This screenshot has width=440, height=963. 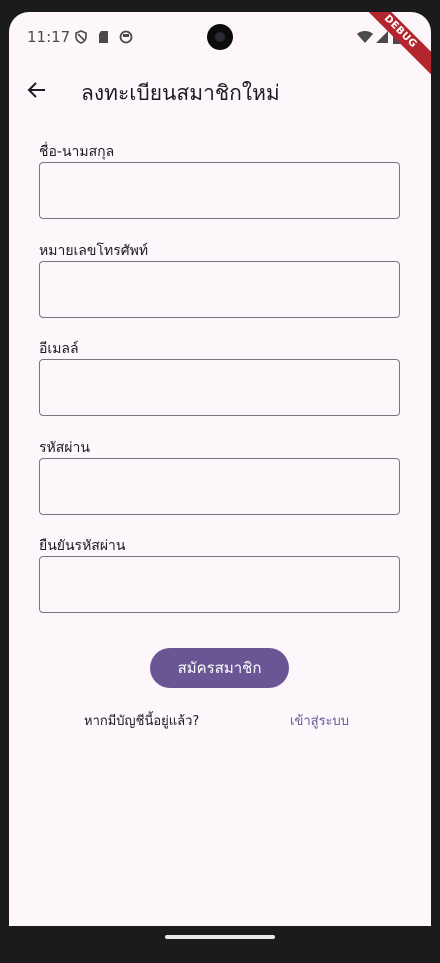 What do you see at coordinates (219, 668) in the screenshot?
I see `register-button: สมัครสมาชิก` at bounding box center [219, 668].